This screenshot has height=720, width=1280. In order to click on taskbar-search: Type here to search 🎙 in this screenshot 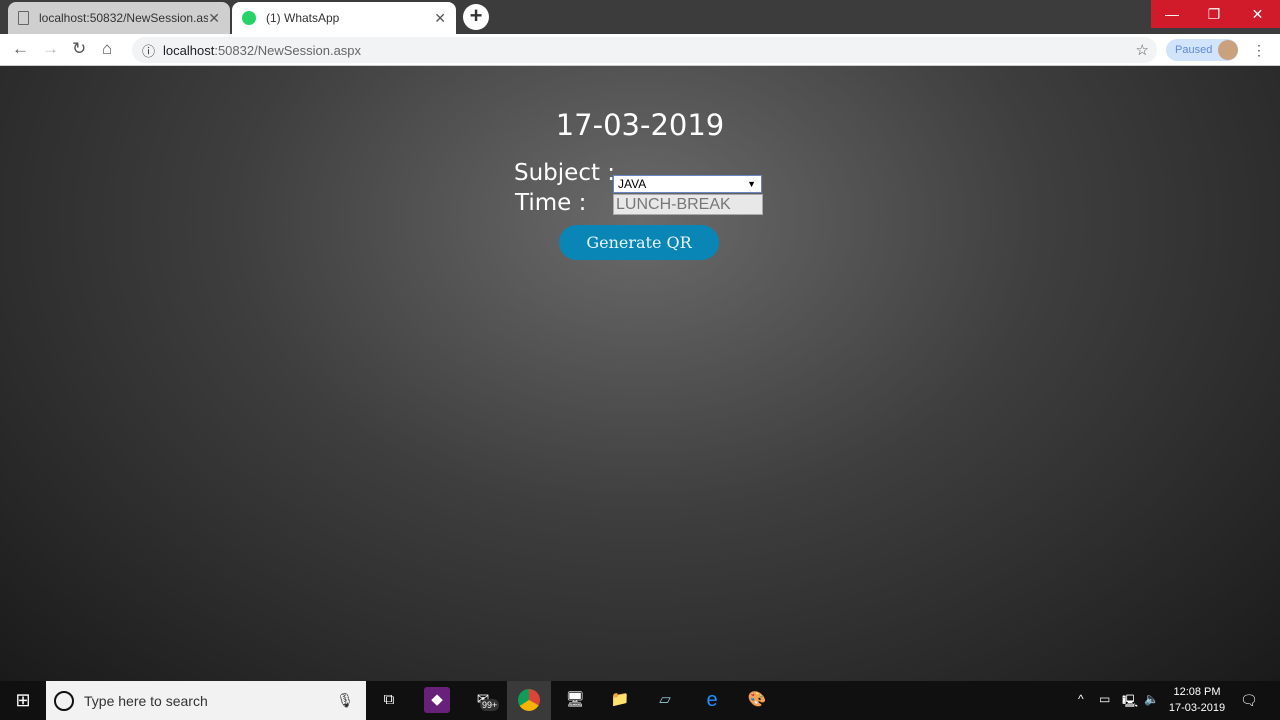, I will do `click(206, 700)`.